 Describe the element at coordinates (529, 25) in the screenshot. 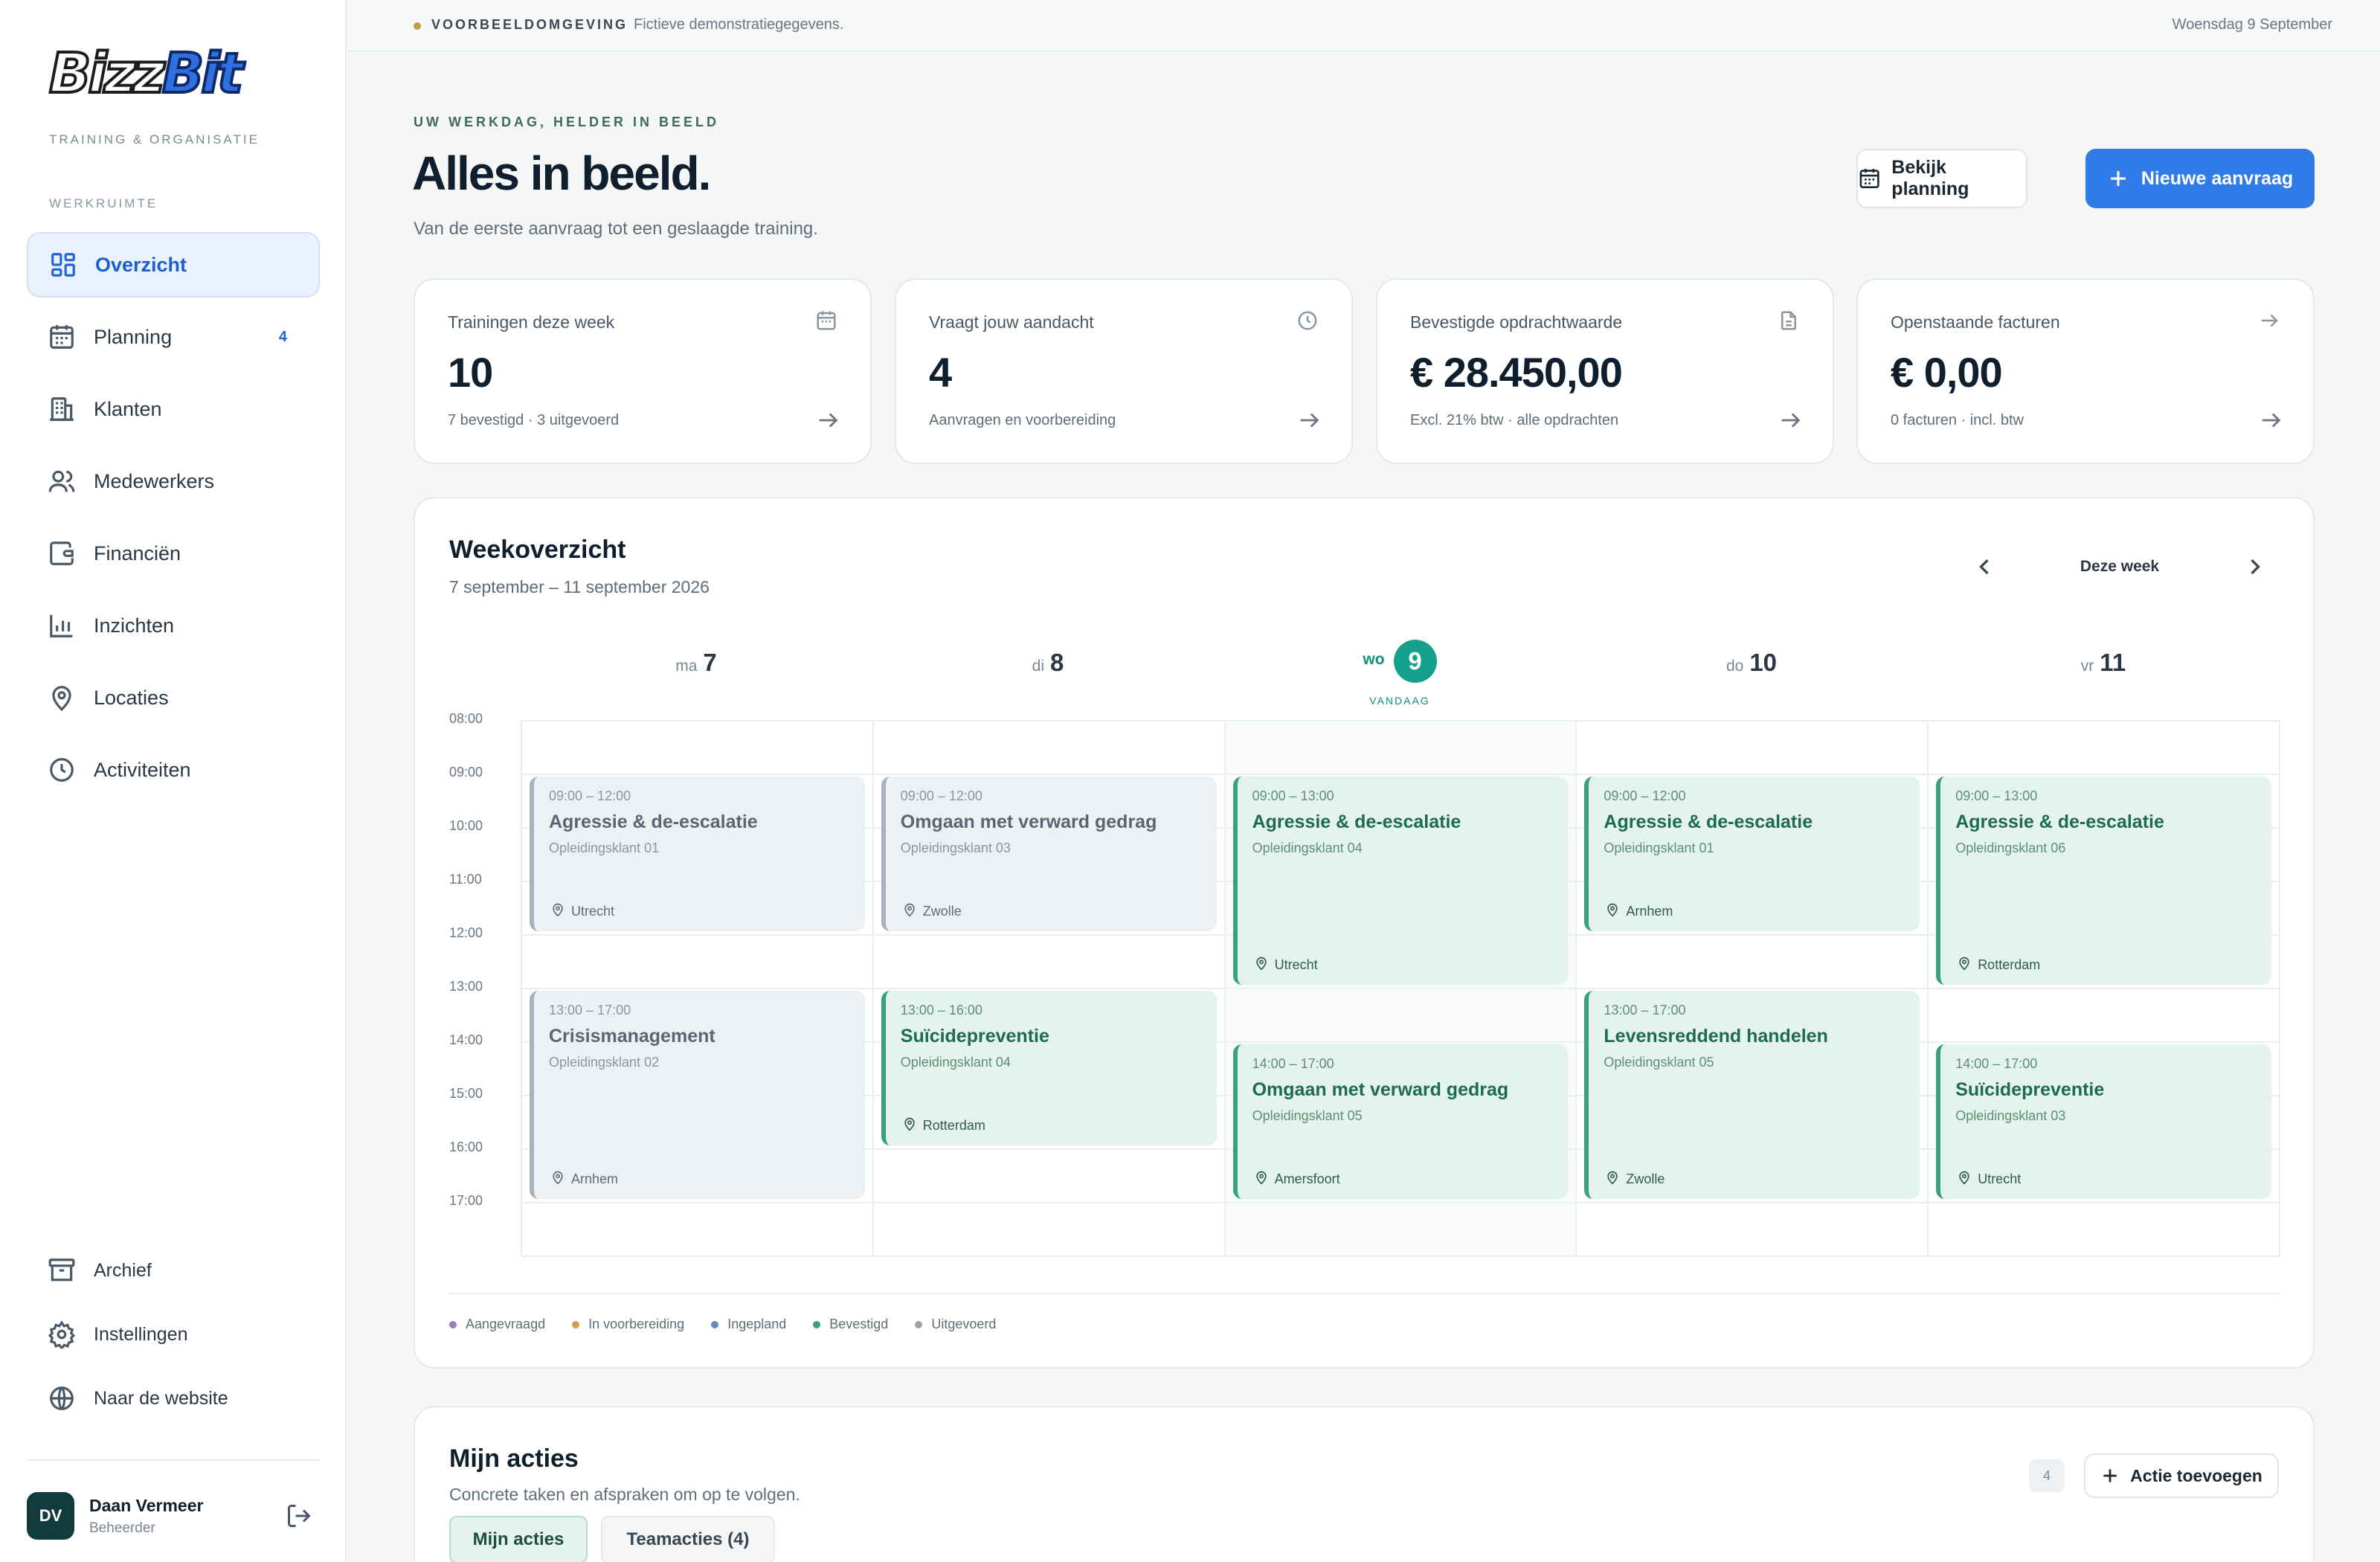

I see `environment-label: VOORBEELDOMGEVING` at that location.